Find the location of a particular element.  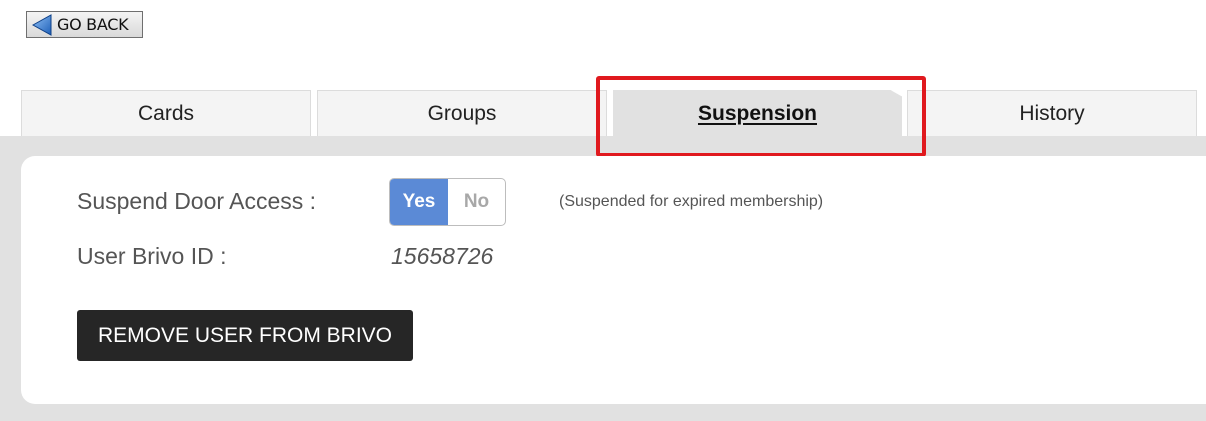

go-back-label: GO BACK is located at coordinates (93, 24).